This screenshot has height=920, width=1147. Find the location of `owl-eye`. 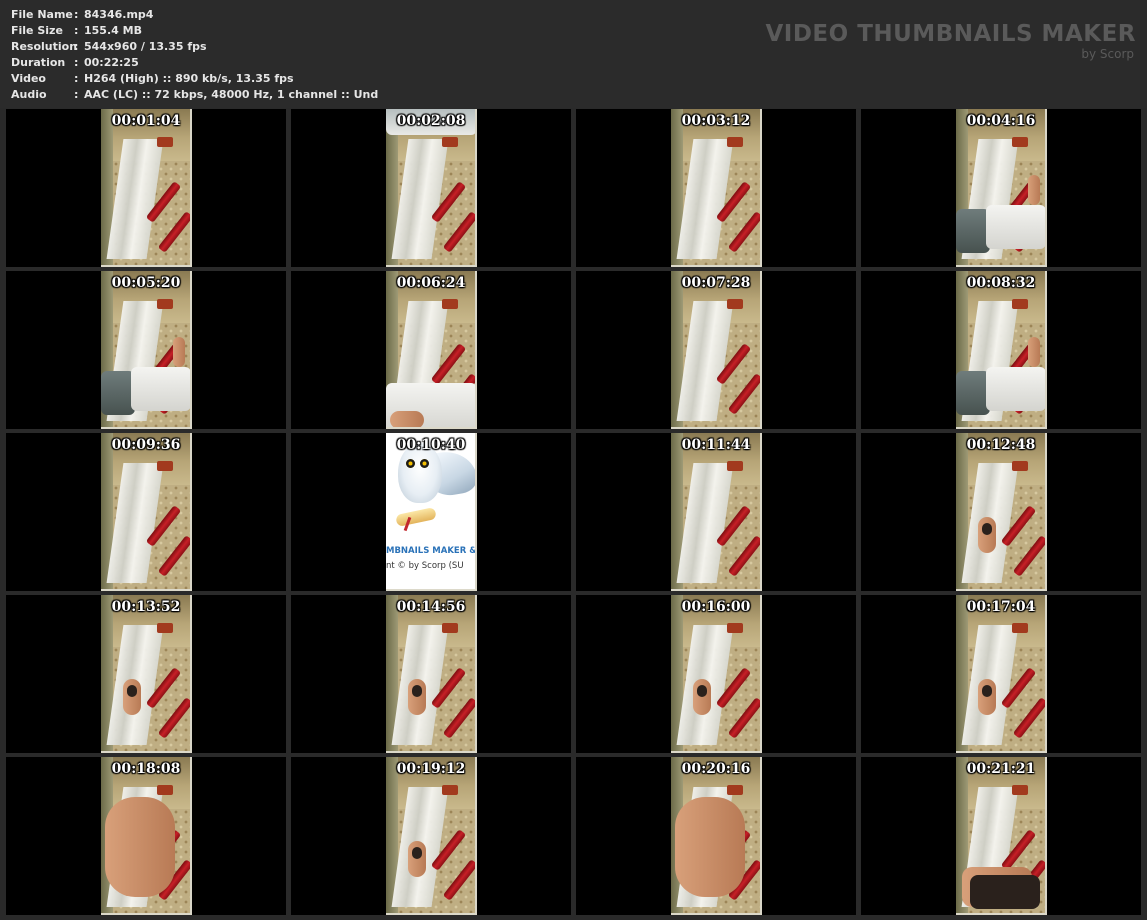

owl-eye is located at coordinates (424, 463).